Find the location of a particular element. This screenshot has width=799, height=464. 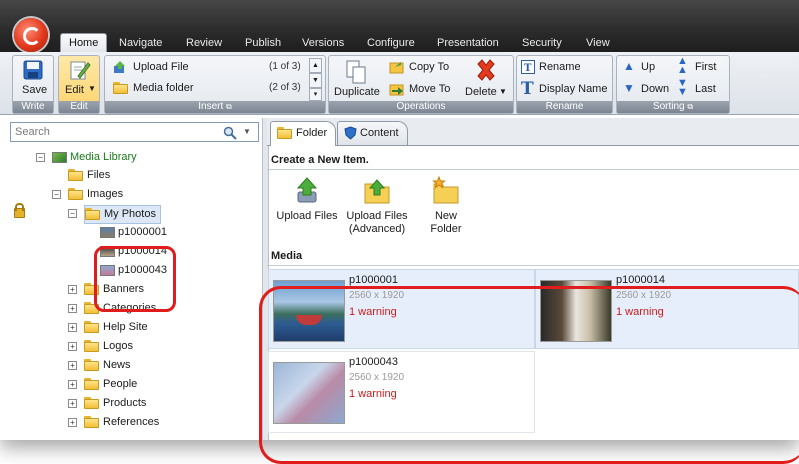

search-placeholder: Search is located at coordinates (32, 132).